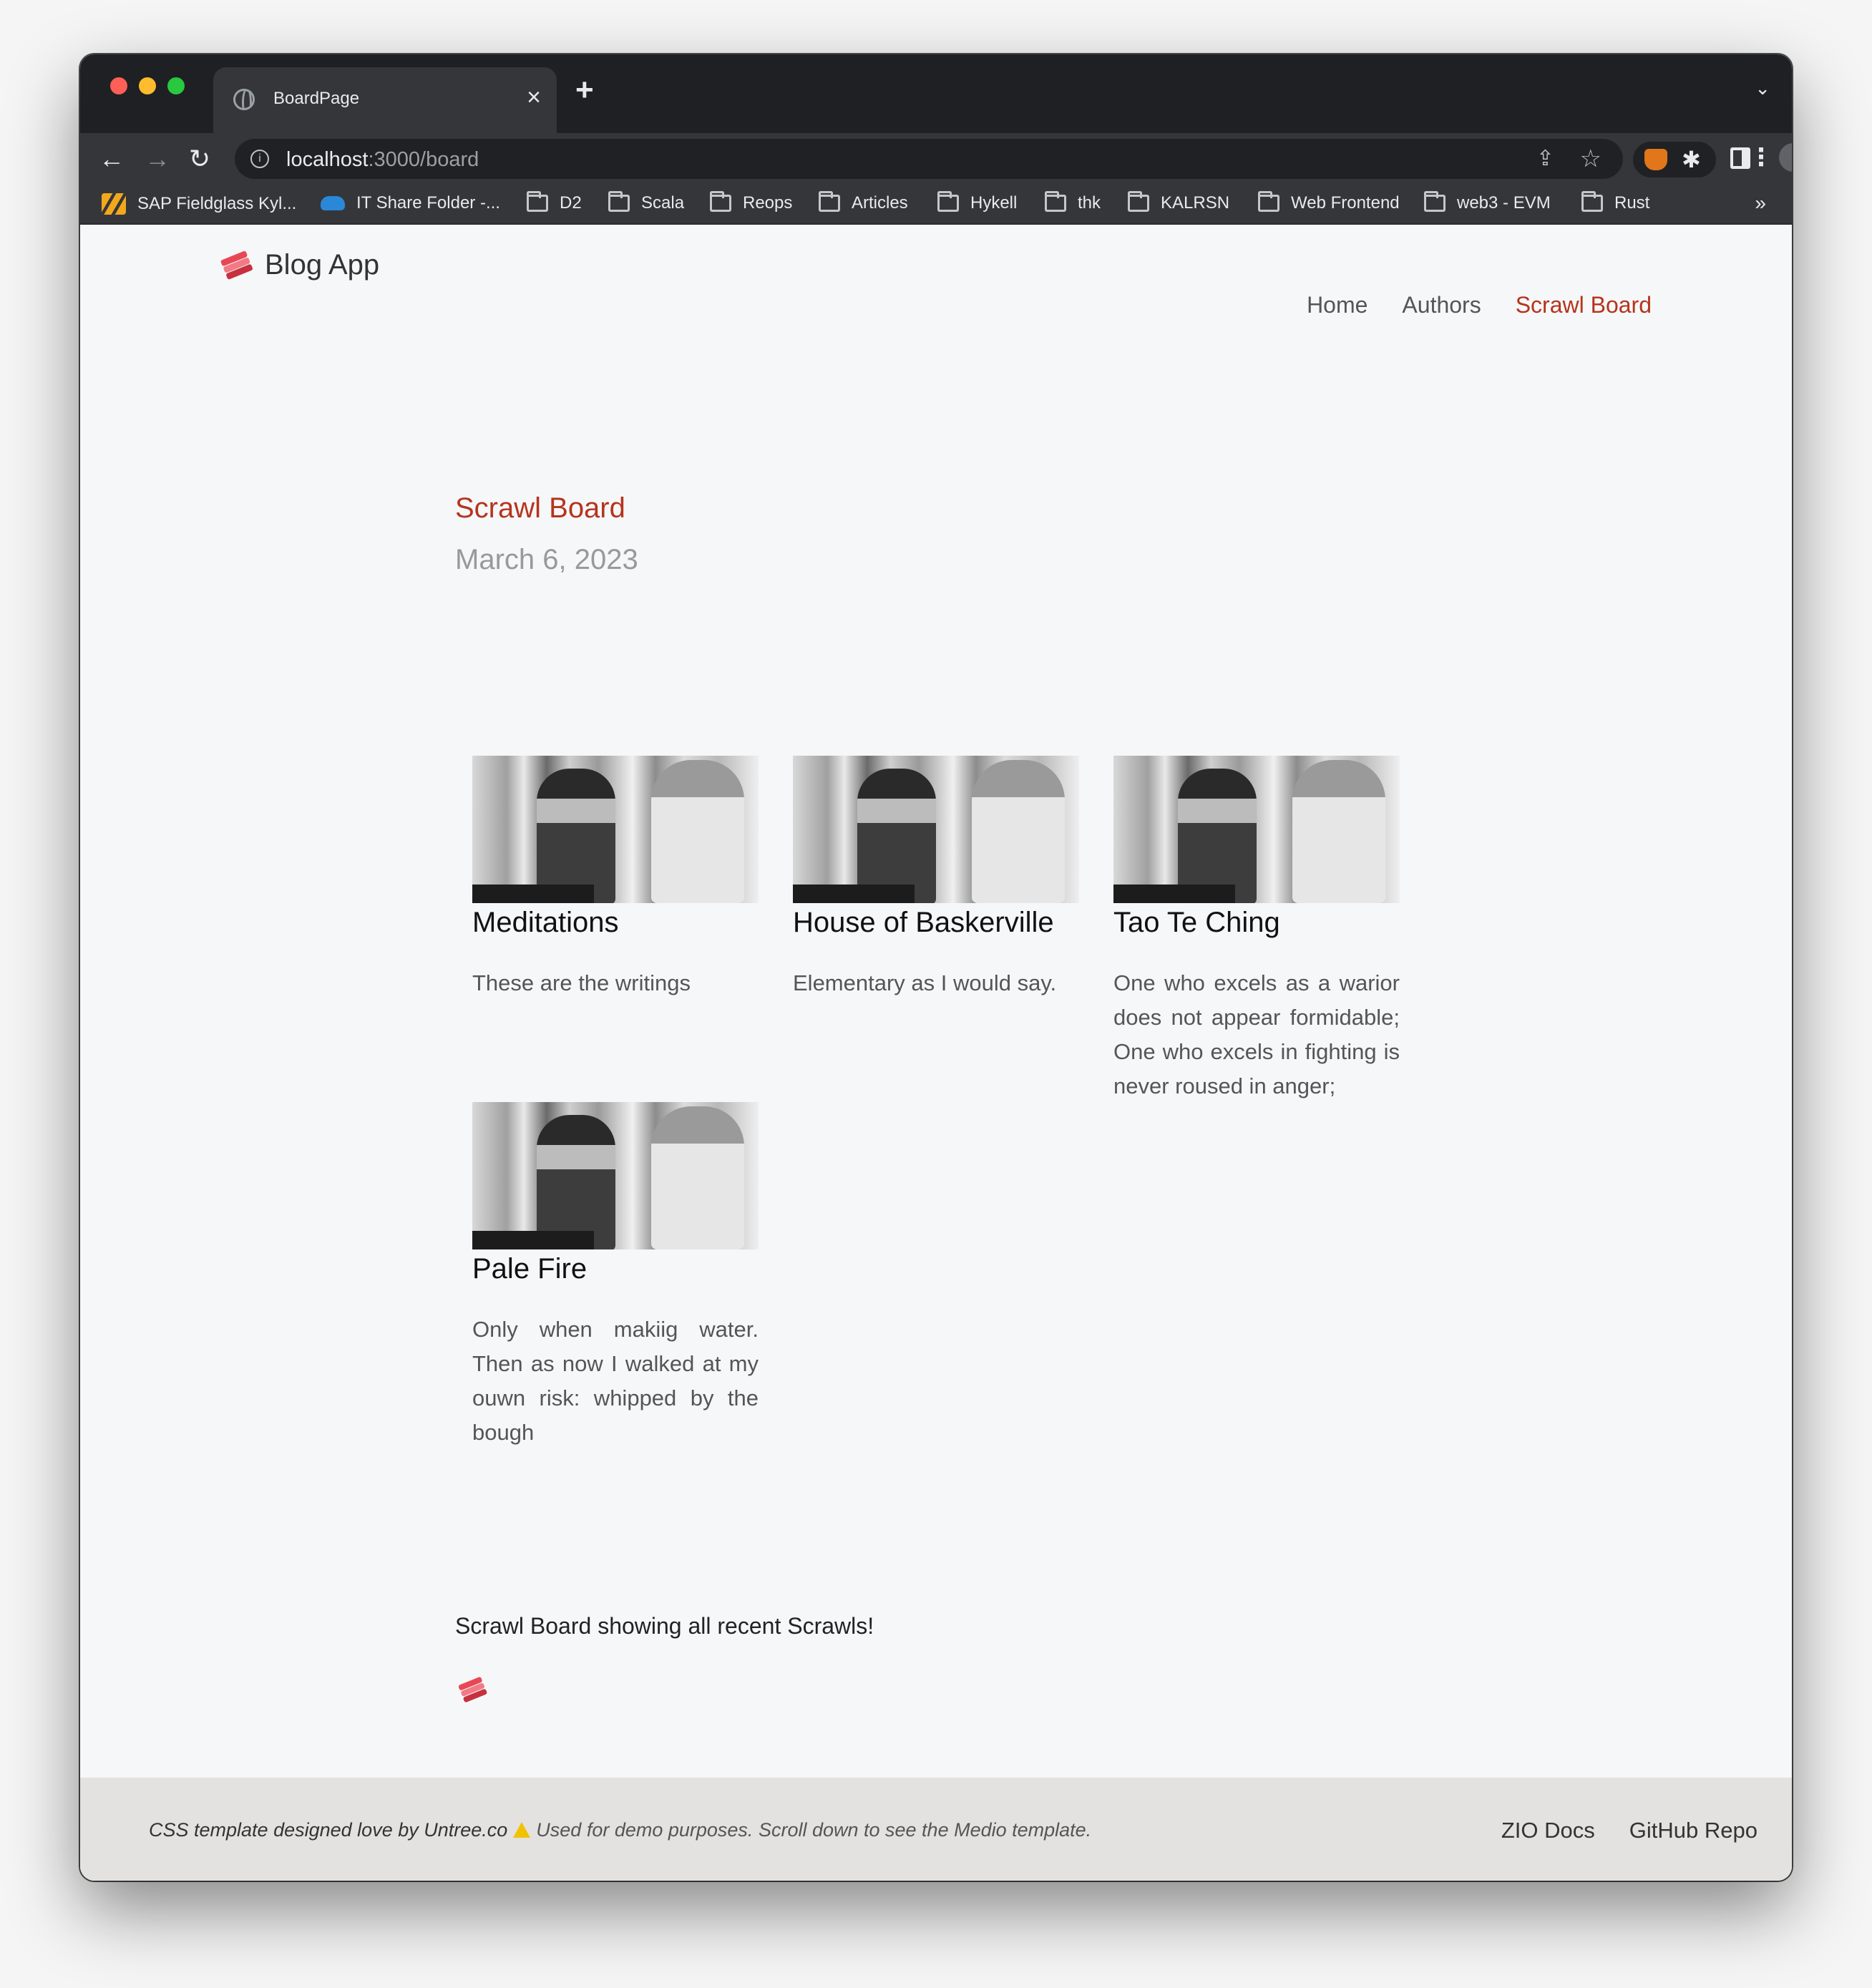  Describe the element at coordinates (259, 159) in the screenshot. I see `info-icon: i` at that location.